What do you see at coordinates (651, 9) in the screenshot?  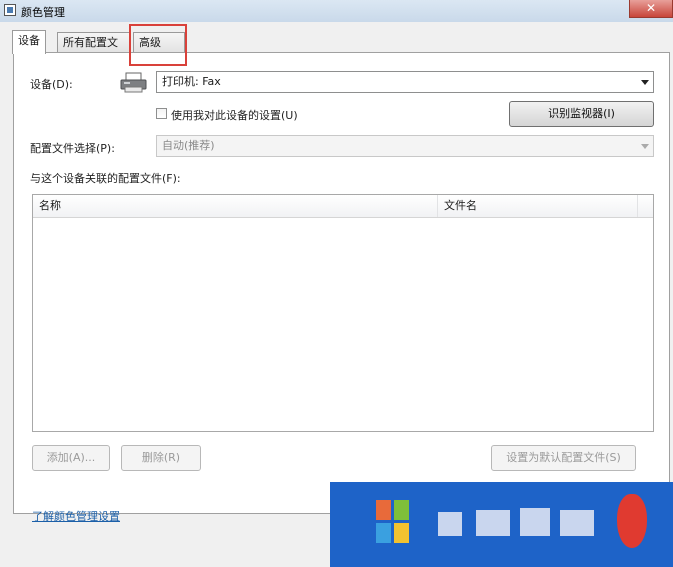 I see `close-button: ✕` at bounding box center [651, 9].